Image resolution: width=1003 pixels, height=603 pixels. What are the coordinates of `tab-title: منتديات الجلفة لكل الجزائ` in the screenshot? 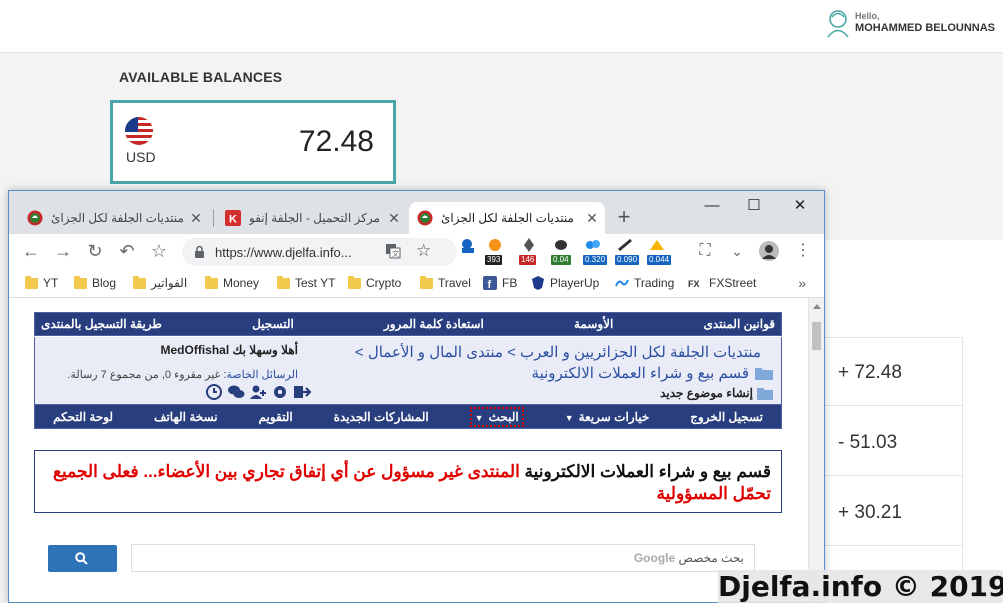 It's located at (507, 218).